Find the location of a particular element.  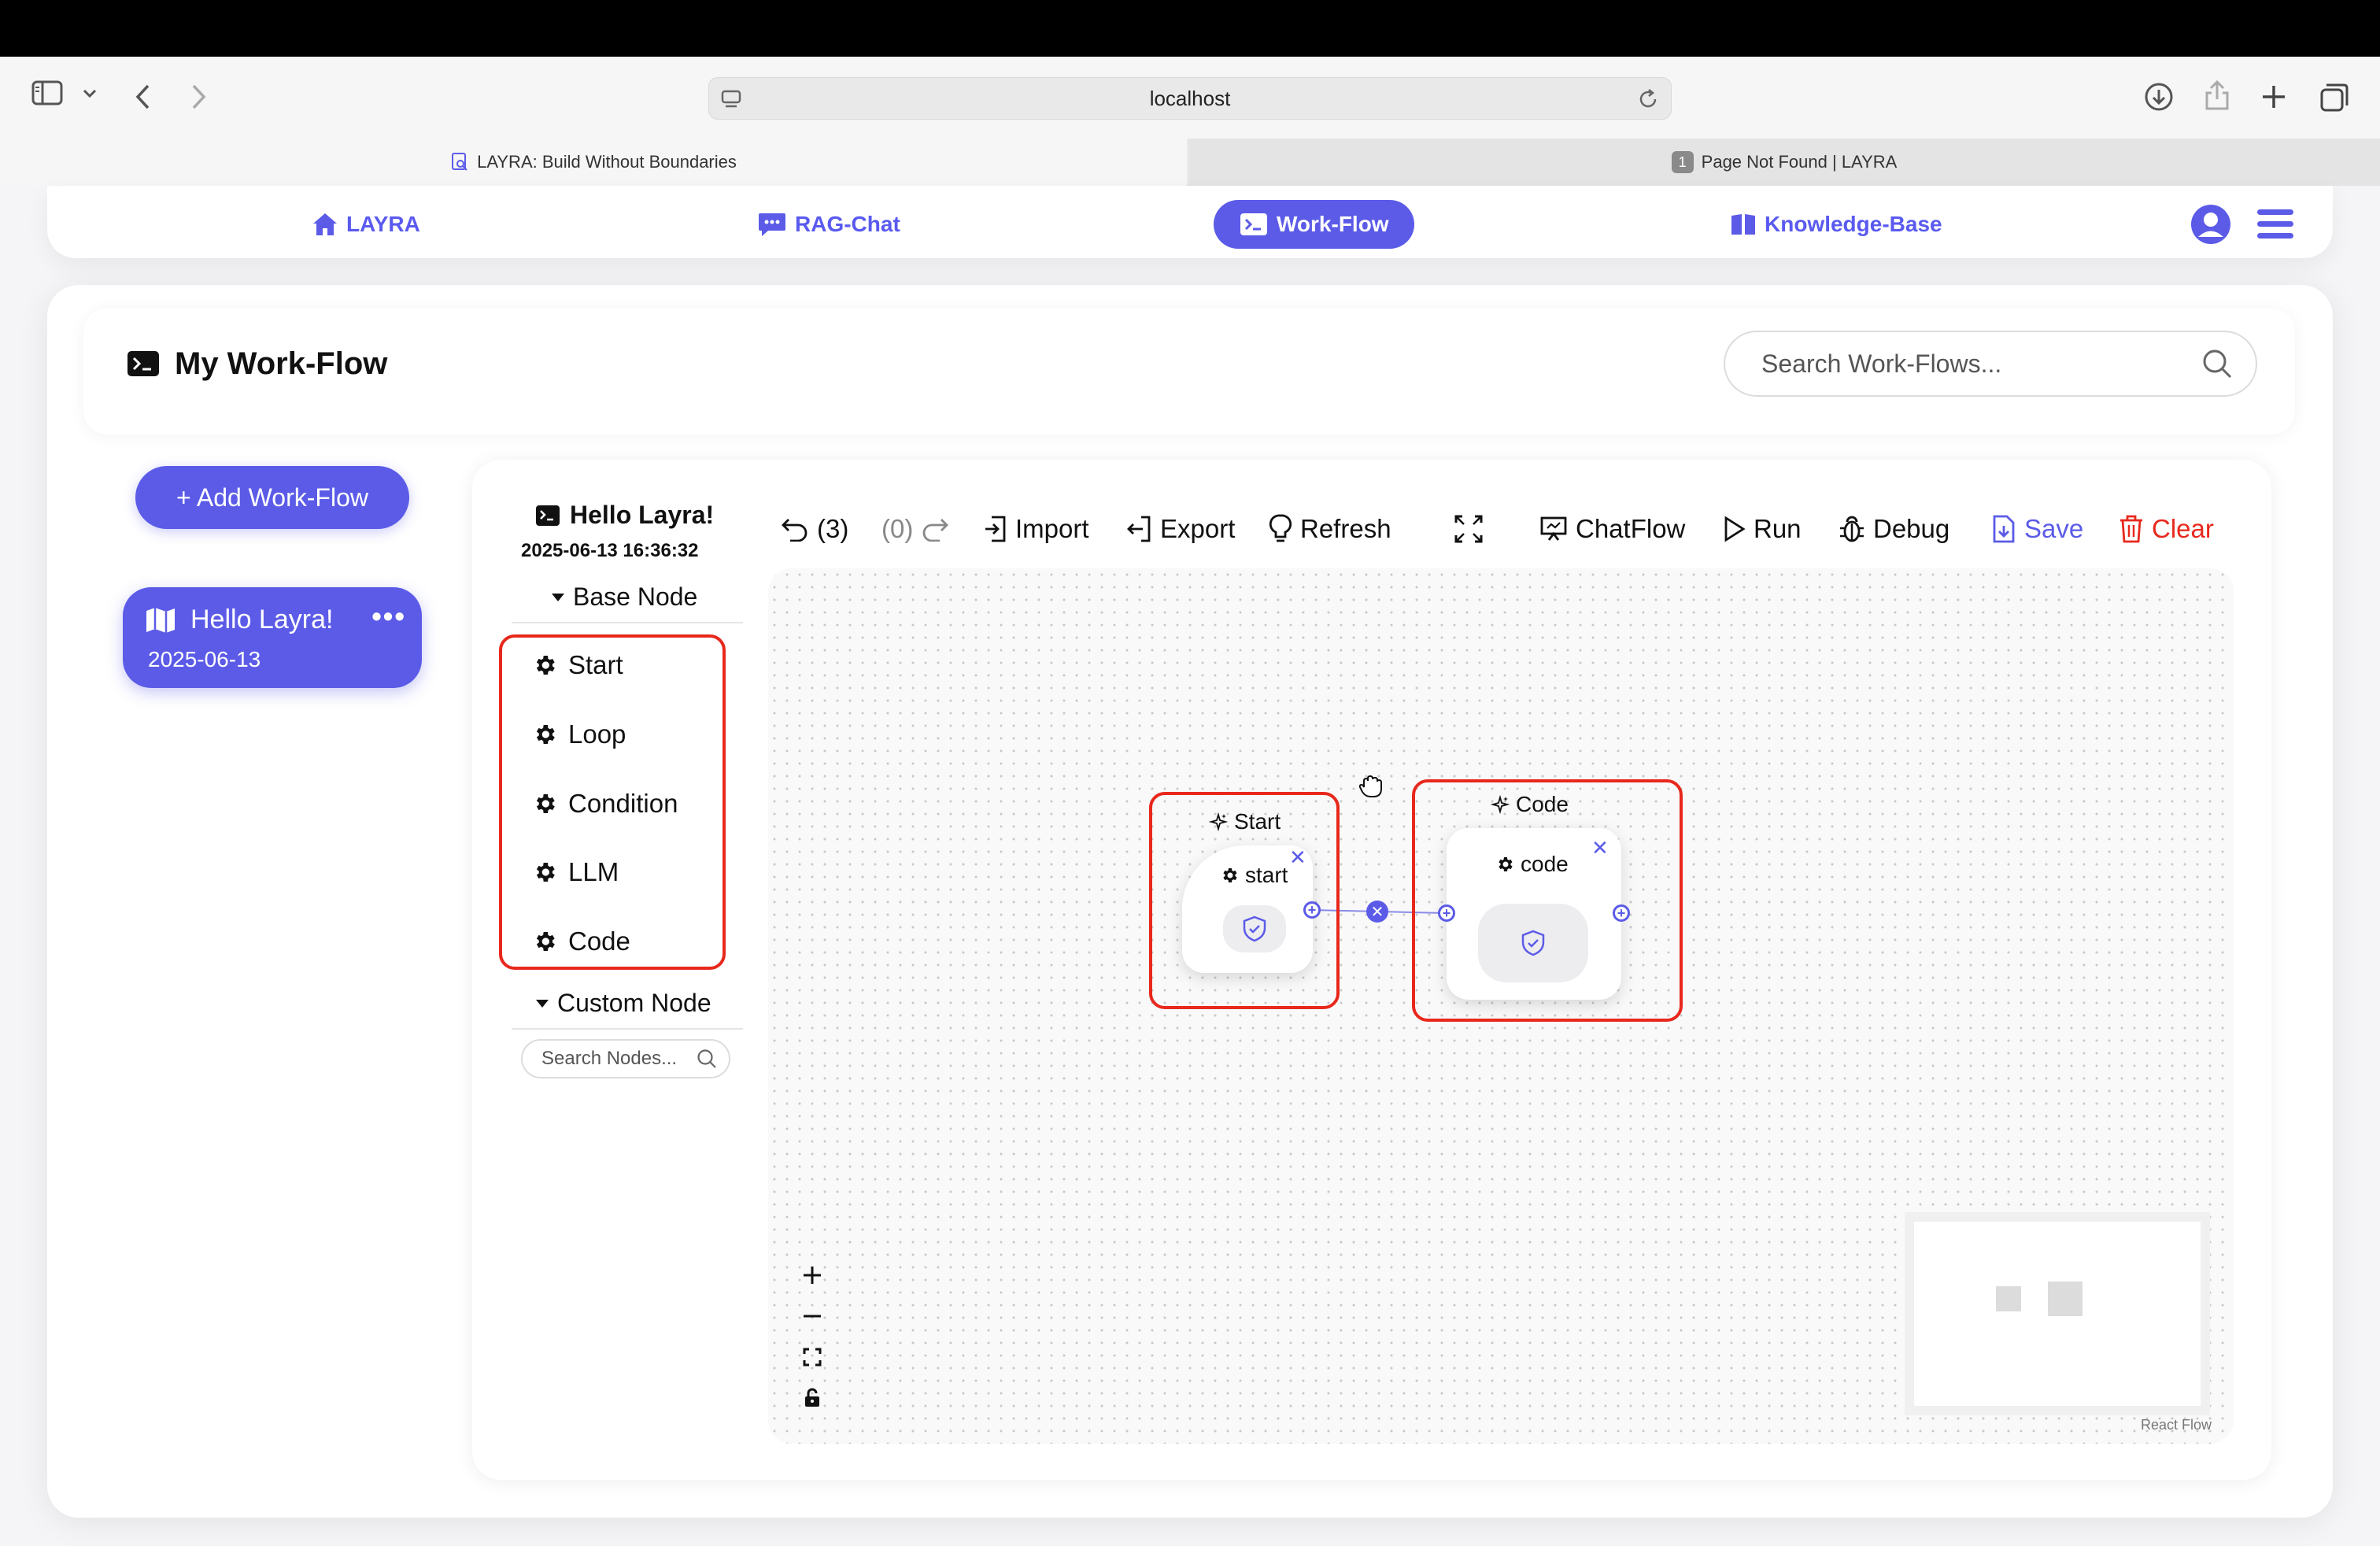

shield-check-icon is located at coordinates (1254, 929).